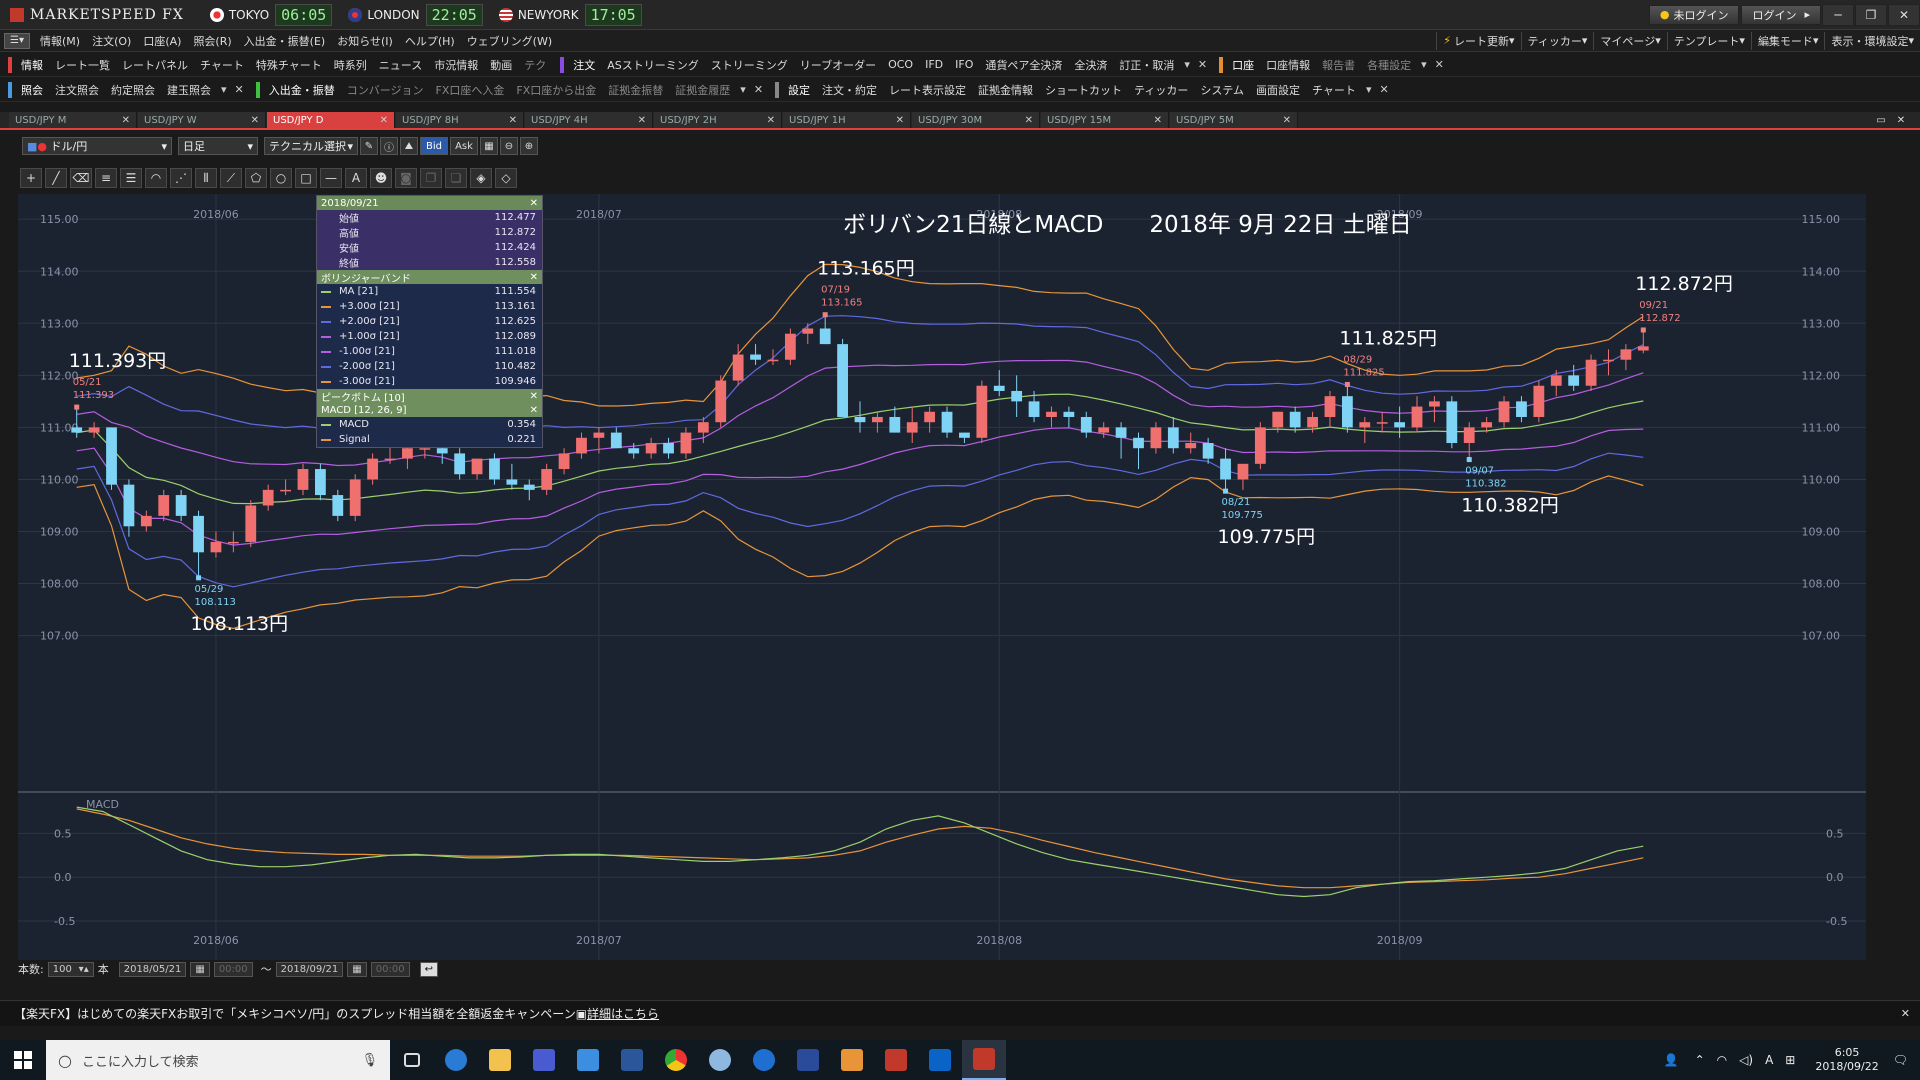 Image resolution: width=1920 pixels, height=1080 pixels. I want to click on template-menu: テンプレート ▾, so click(1708, 40).